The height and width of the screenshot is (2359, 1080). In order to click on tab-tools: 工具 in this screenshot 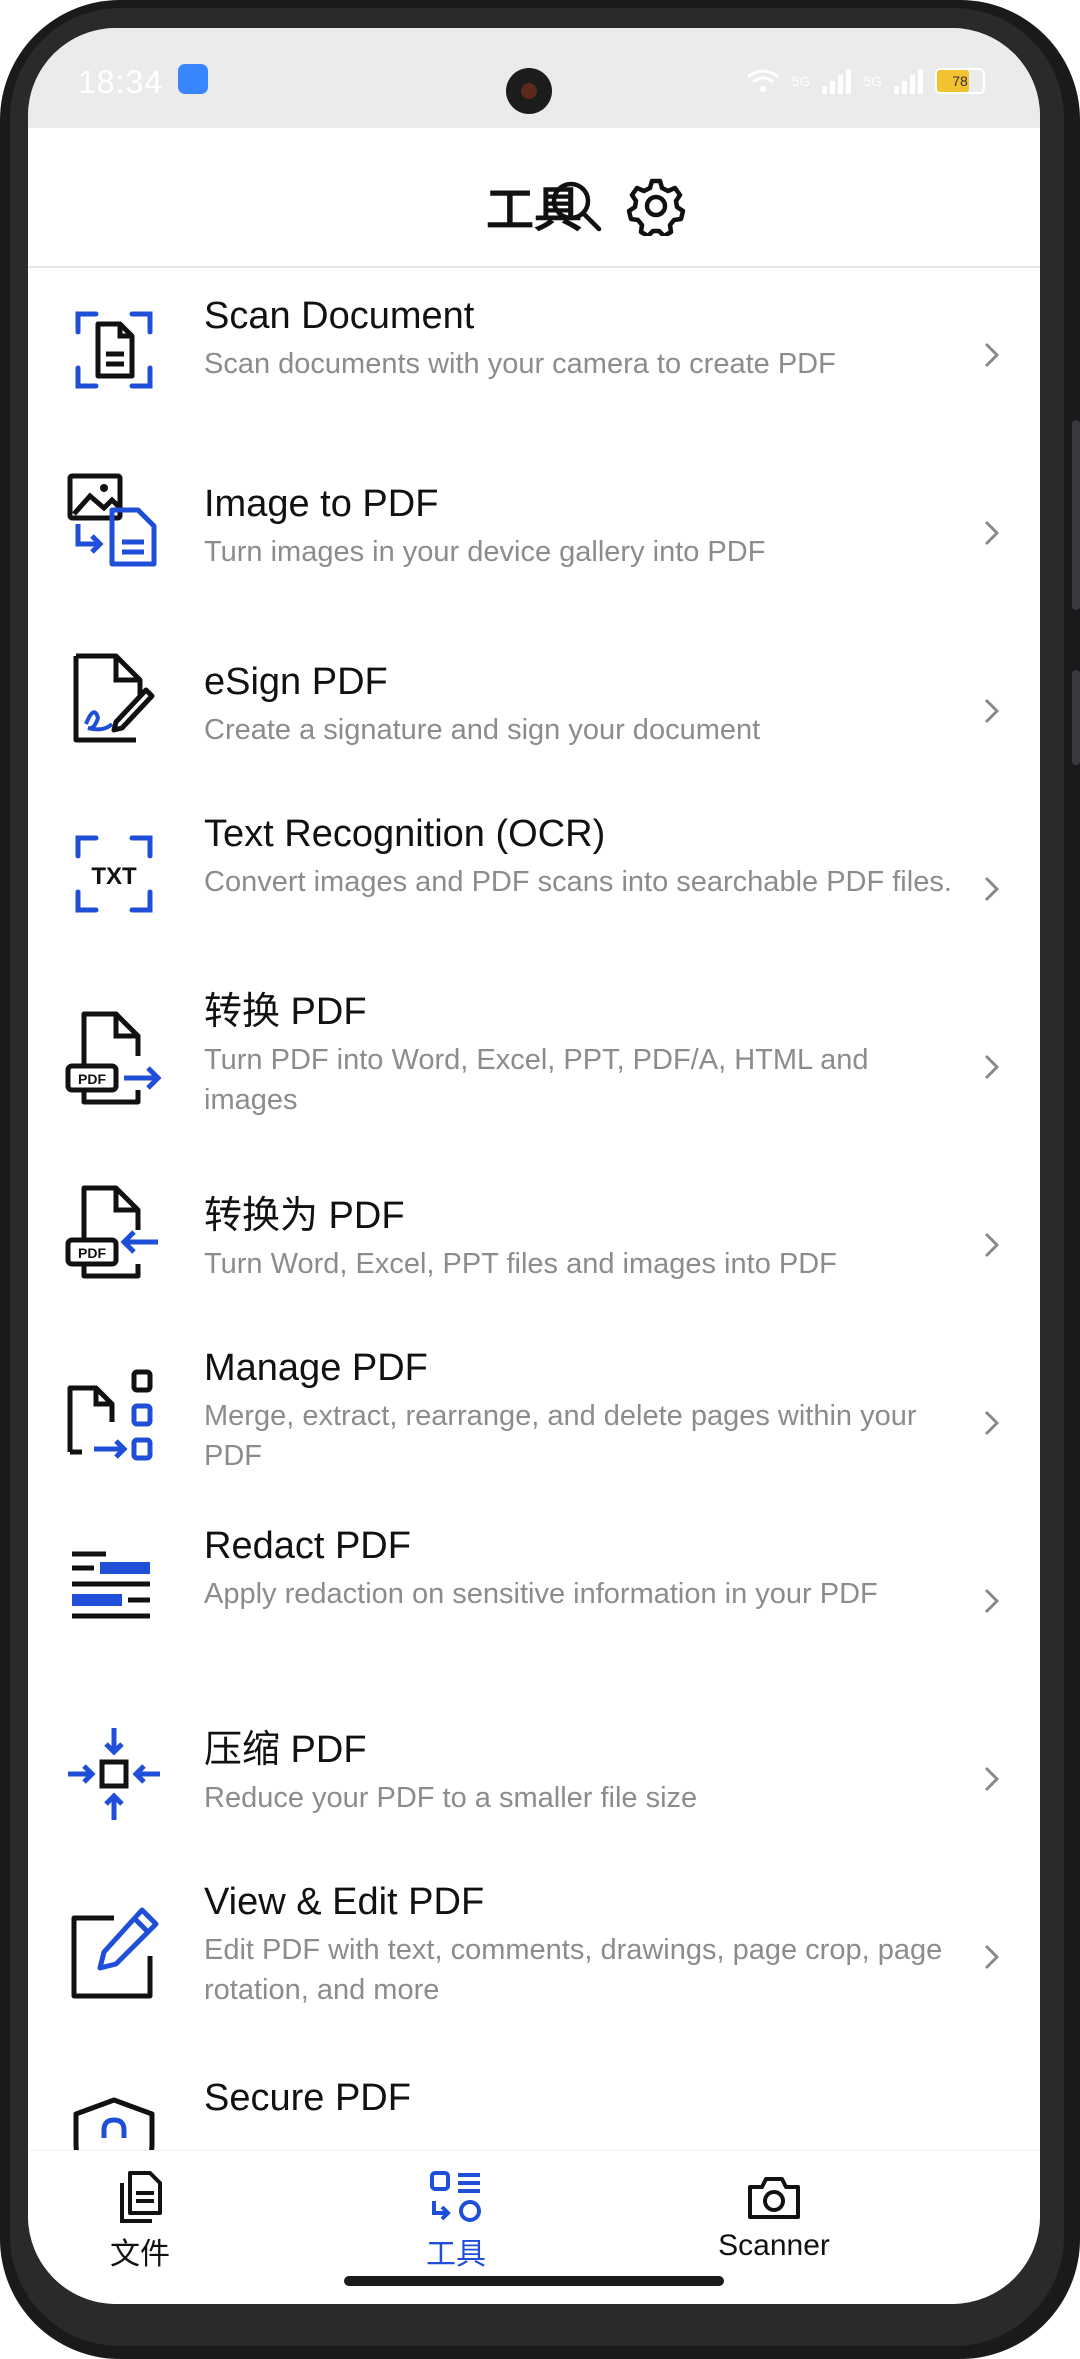, I will do `click(456, 2221)`.